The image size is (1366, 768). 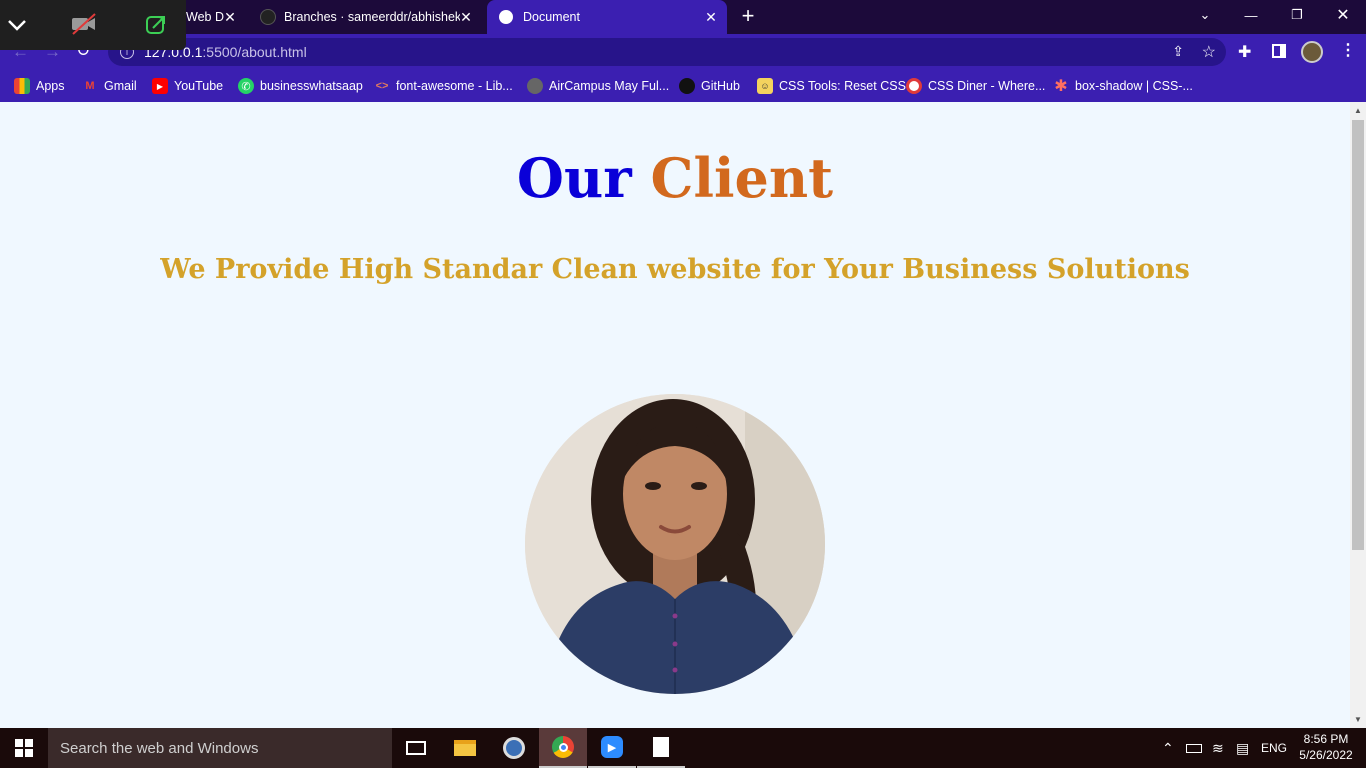 What do you see at coordinates (1358, 719) in the screenshot?
I see `scroll-down-icon: ▼` at bounding box center [1358, 719].